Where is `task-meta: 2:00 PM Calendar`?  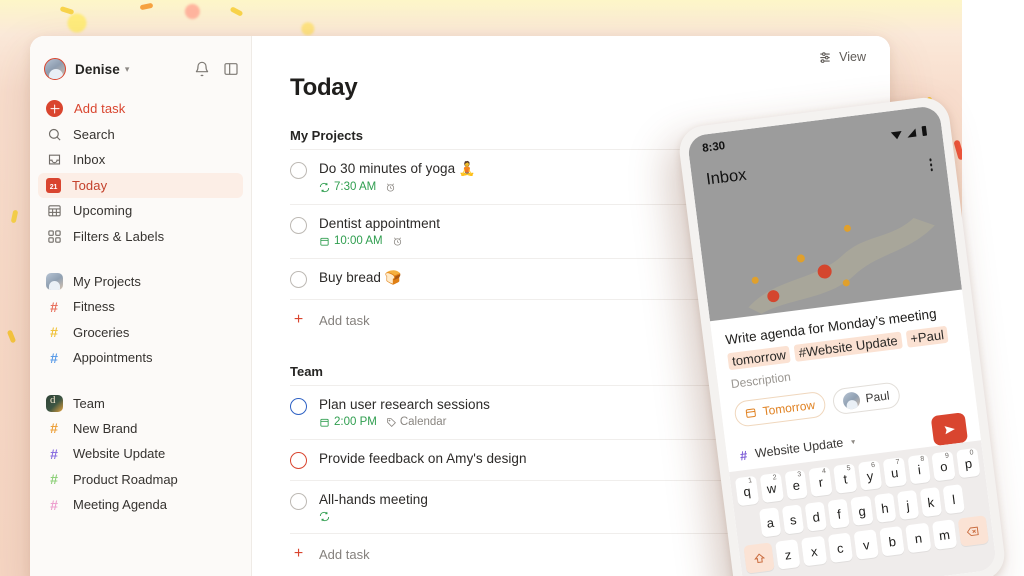 task-meta: 2:00 PM Calendar is located at coordinates (404, 422).